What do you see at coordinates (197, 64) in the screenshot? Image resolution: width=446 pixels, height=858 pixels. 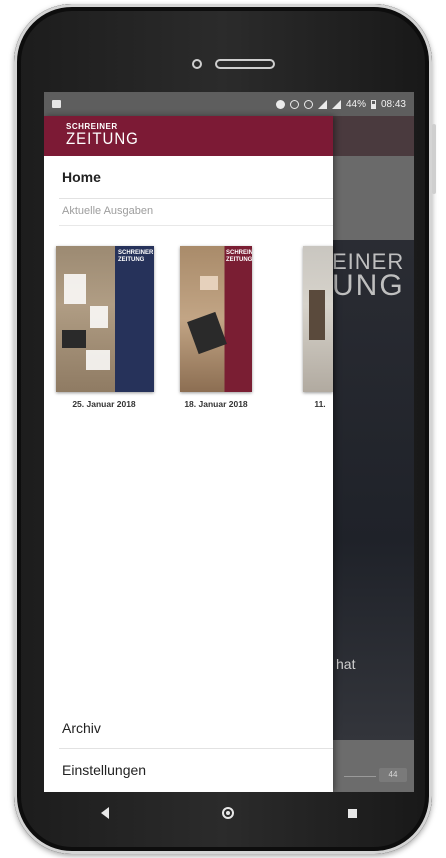 I see `front-camera` at bounding box center [197, 64].